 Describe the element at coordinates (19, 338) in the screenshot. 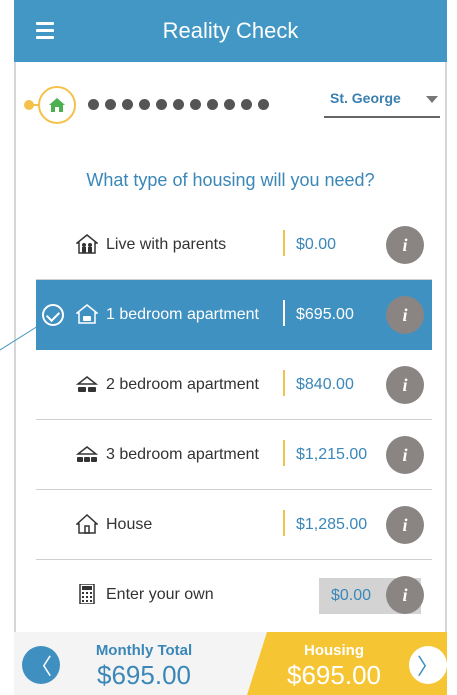

I see `callout-pointer` at that location.